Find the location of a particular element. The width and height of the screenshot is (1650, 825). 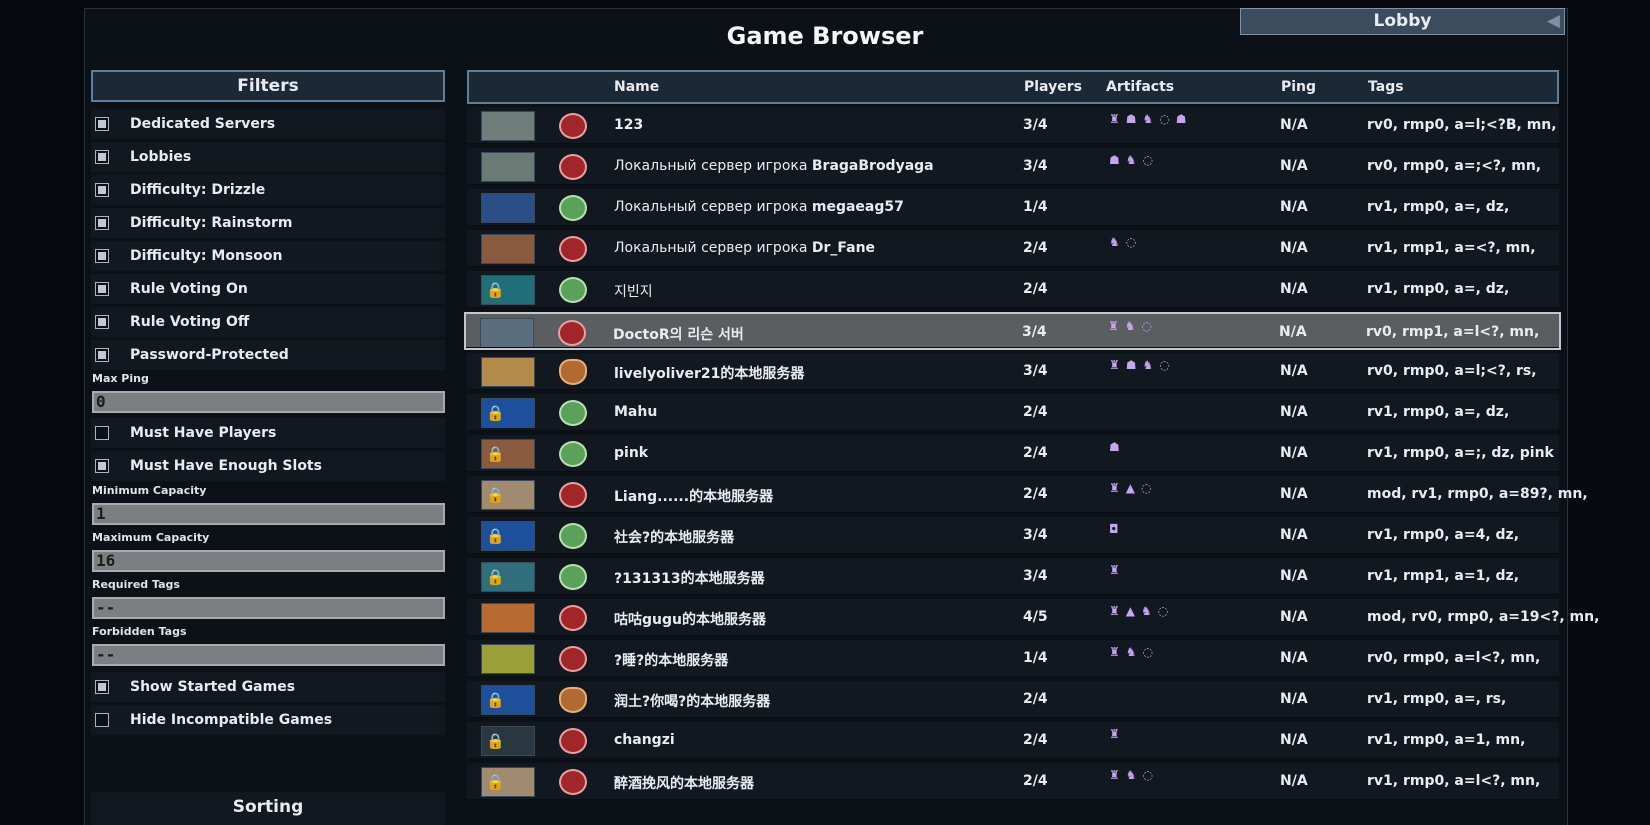

server-row: 🔒 润土?你喝?的本地服务器 2/4 N/A rv1, rmp0, a=, rs, is located at coordinates (1013, 699).